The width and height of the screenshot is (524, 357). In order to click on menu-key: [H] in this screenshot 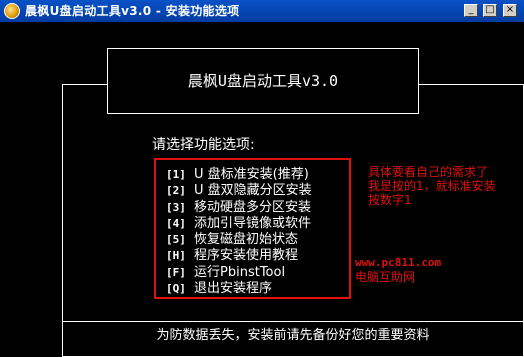, I will do `click(176, 256)`.